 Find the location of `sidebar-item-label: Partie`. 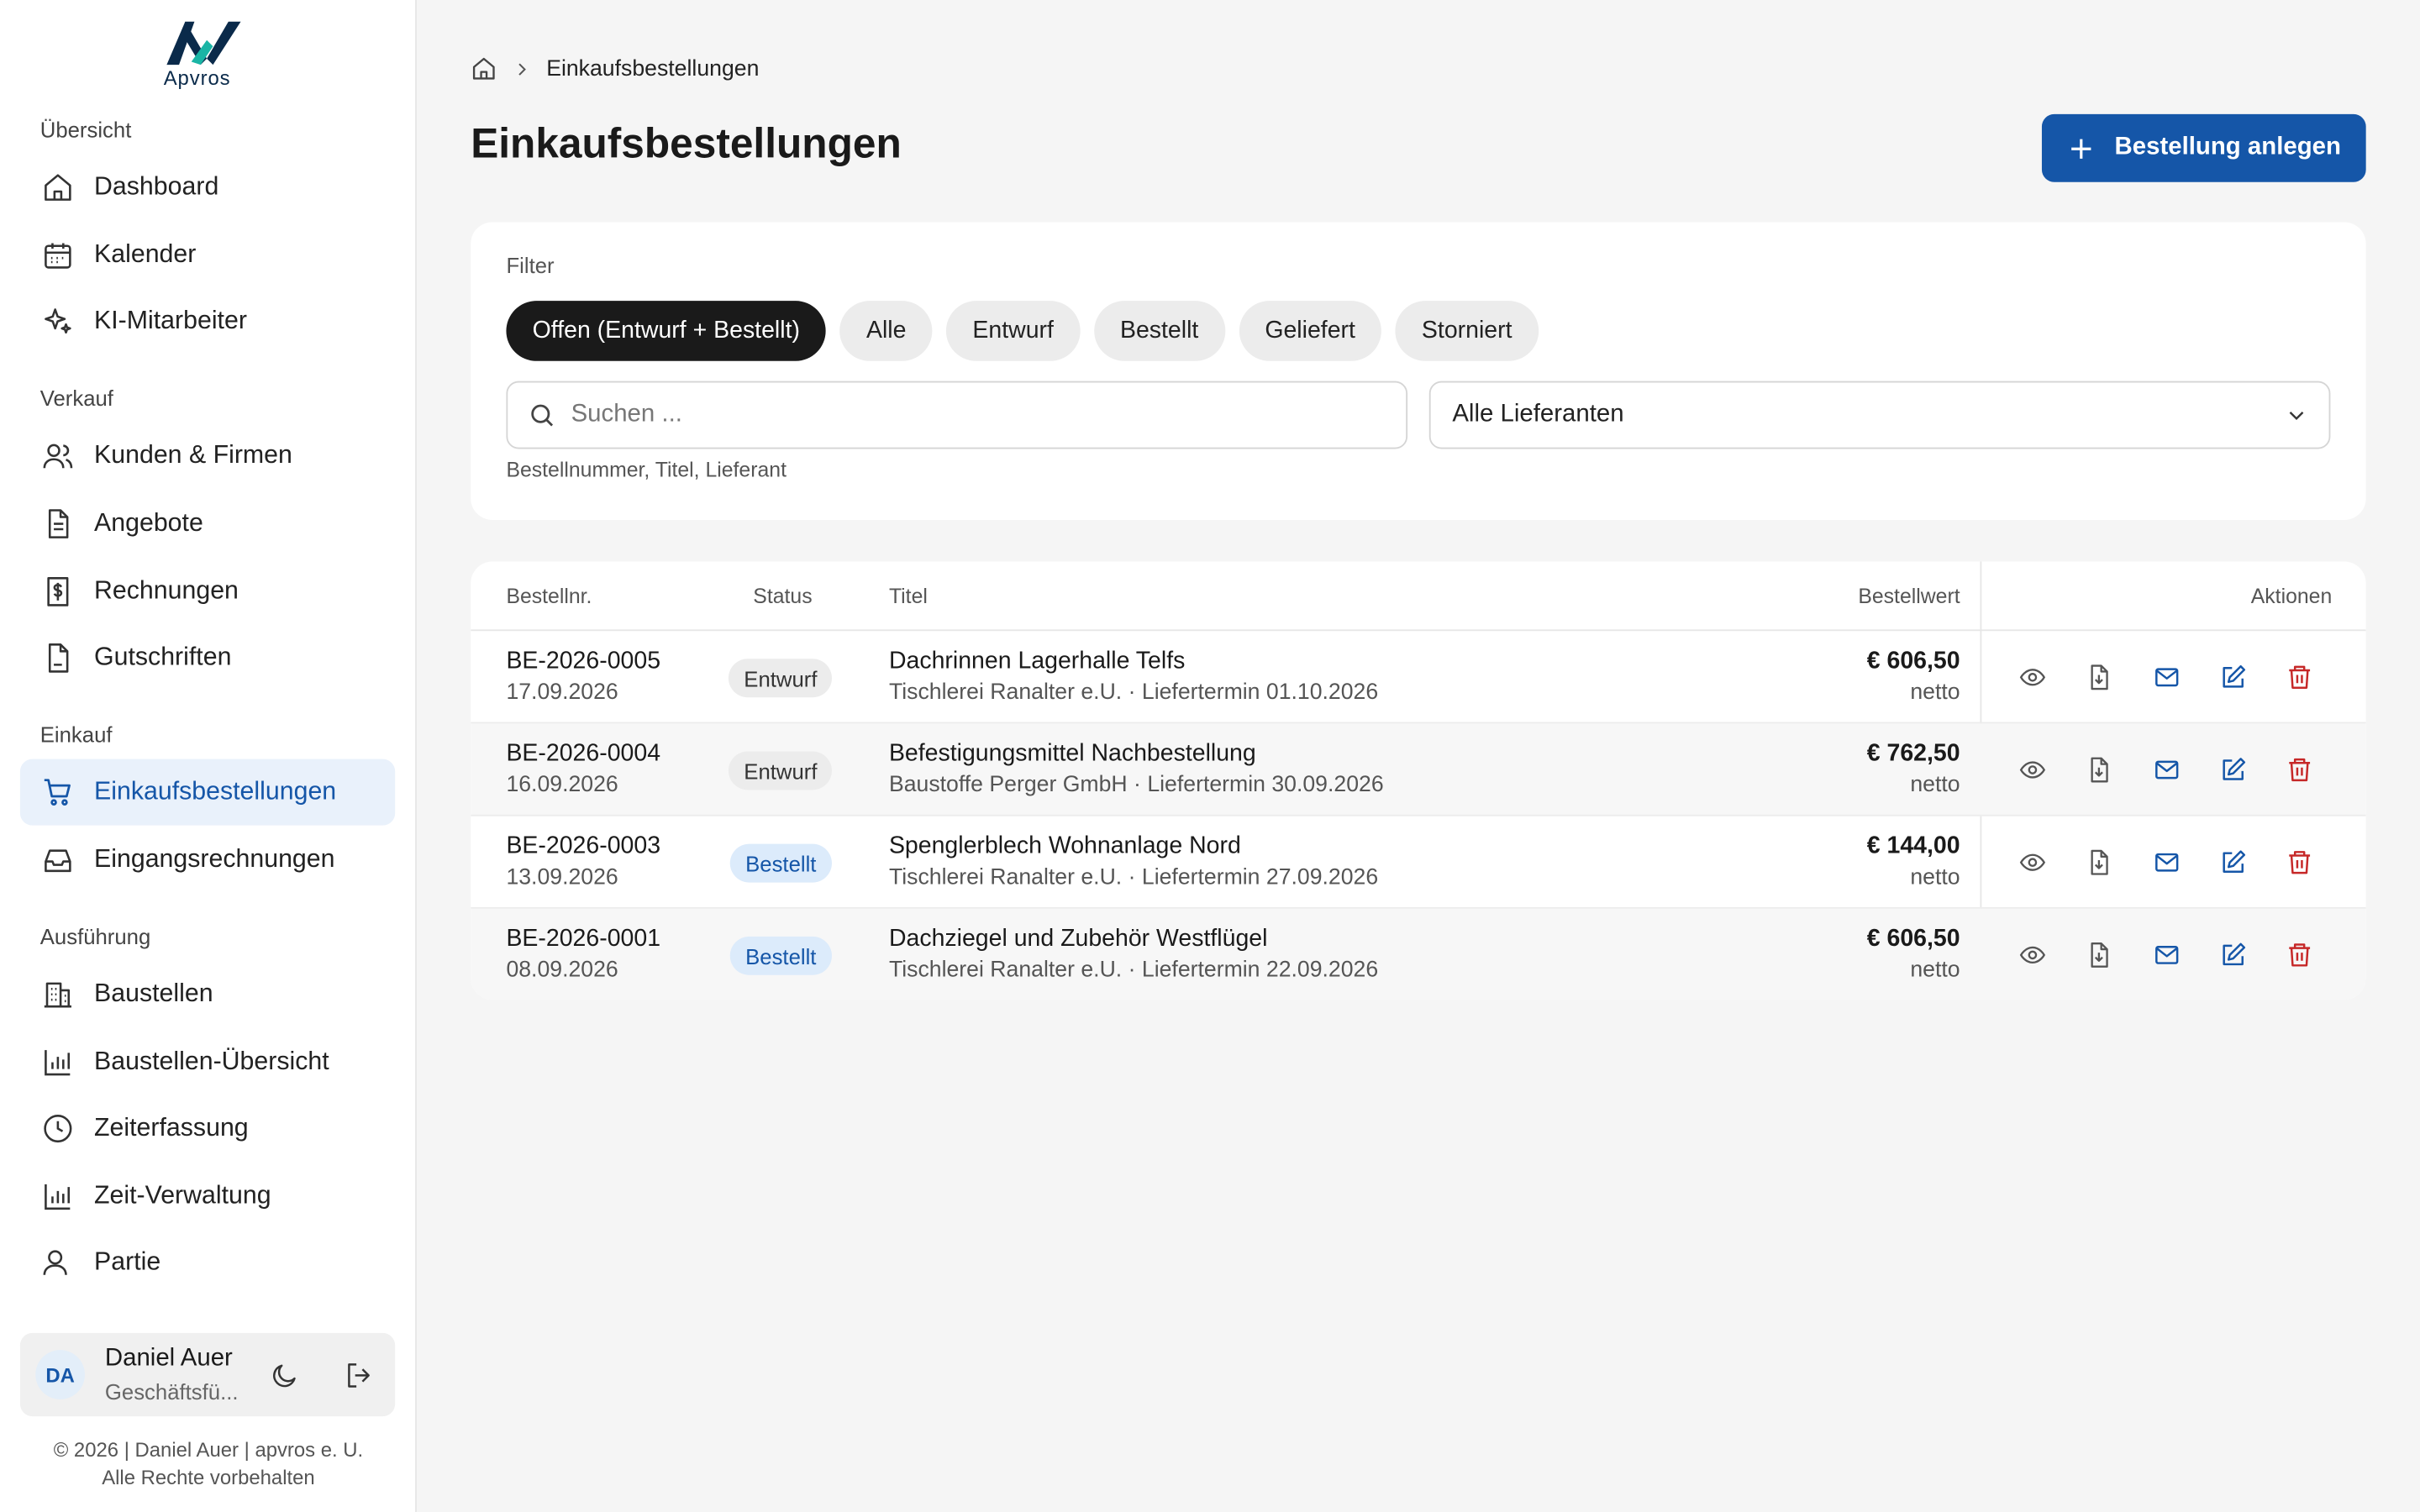

sidebar-item-label: Partie is located at coordinates (128, 1261).